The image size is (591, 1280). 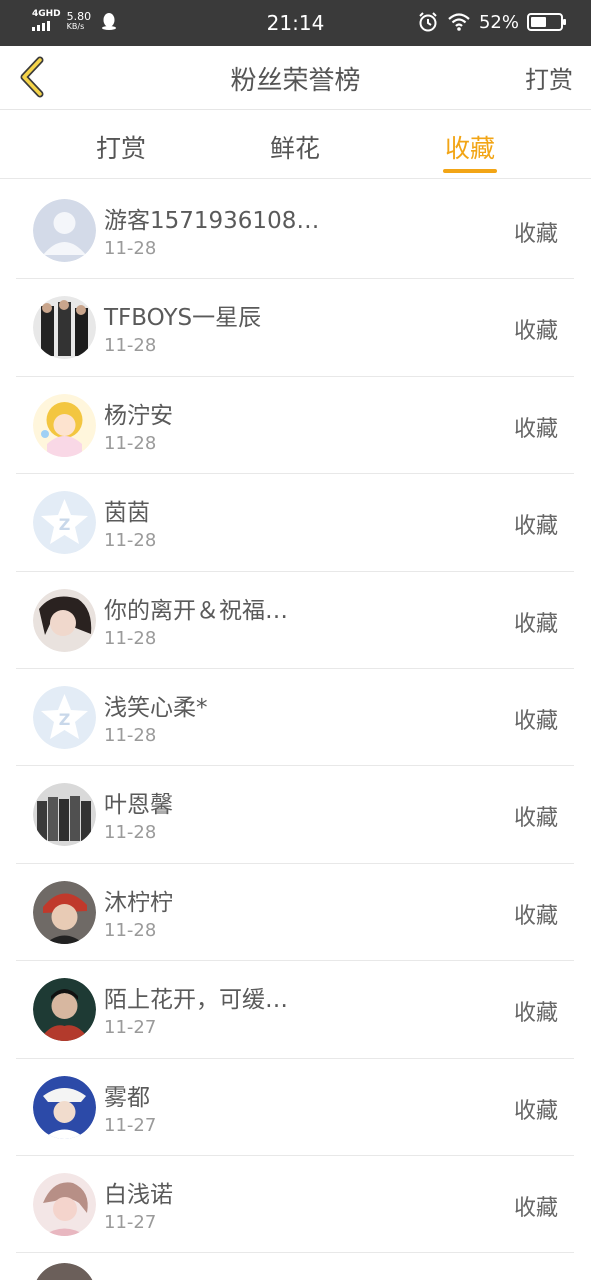 I want to click on top-app-bar: 粉丝荣誉榜 打赏, so click(x=295, y=78).